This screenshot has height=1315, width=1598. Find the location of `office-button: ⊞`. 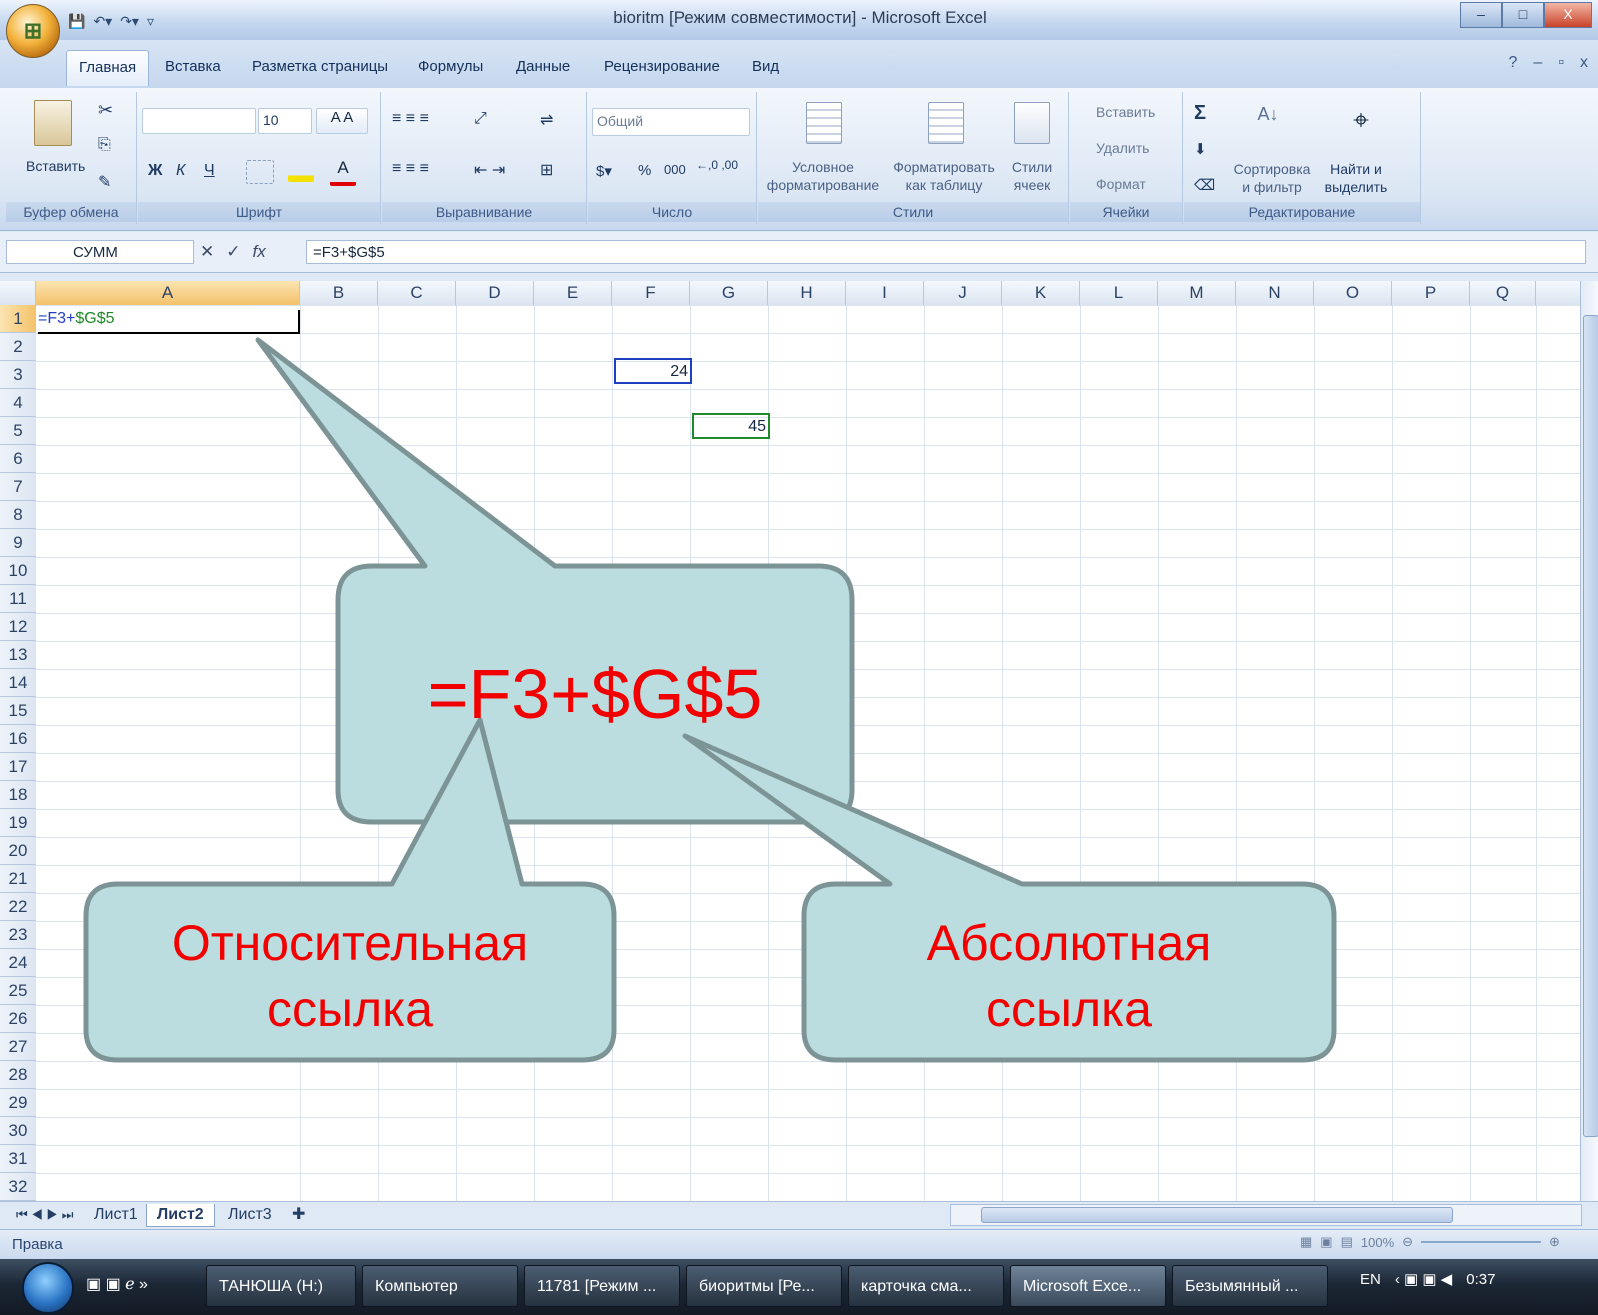

office-button: ⊞ is located at coordinates (33, 31).